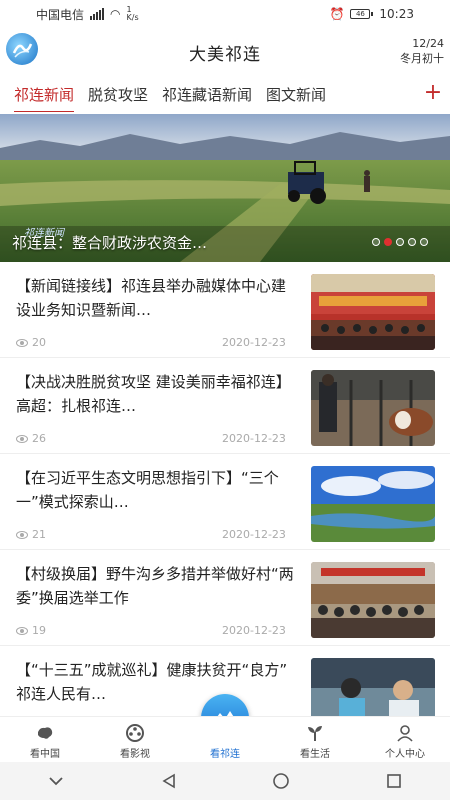  What do you see at coordinates (31, 438) in the screenshot?
I see `view-count: 26` at bounding box center [31, 438].